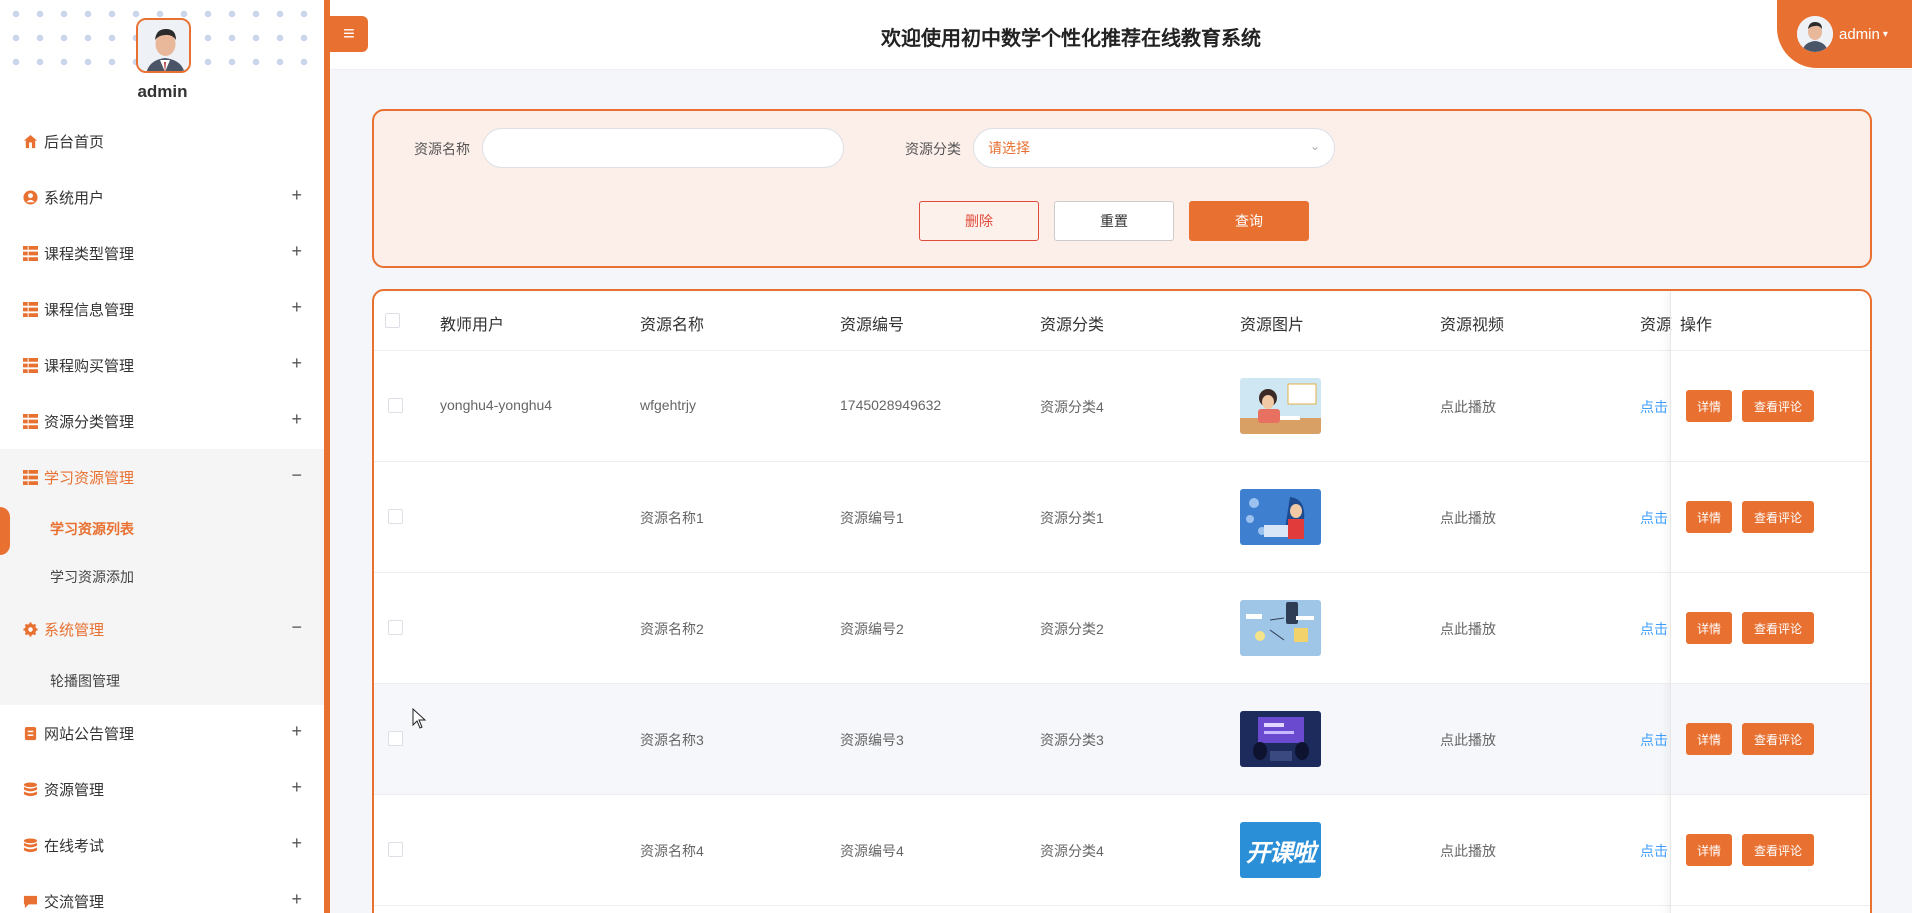 The height and width of the screenshot is (913, 1912). What do you see at coordinates (872, 325) in the screenshot?
I see `col-header-code: 资源编号` at bounding box center [872, 325].